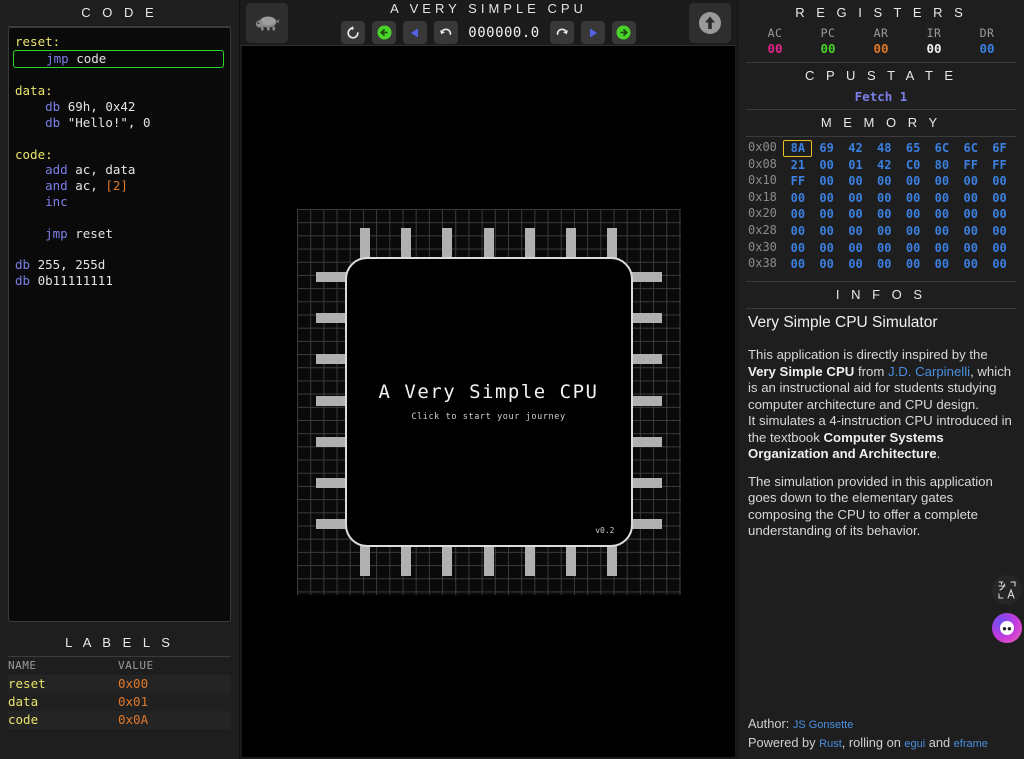  I want to click on reset-button, so click(353, 32).